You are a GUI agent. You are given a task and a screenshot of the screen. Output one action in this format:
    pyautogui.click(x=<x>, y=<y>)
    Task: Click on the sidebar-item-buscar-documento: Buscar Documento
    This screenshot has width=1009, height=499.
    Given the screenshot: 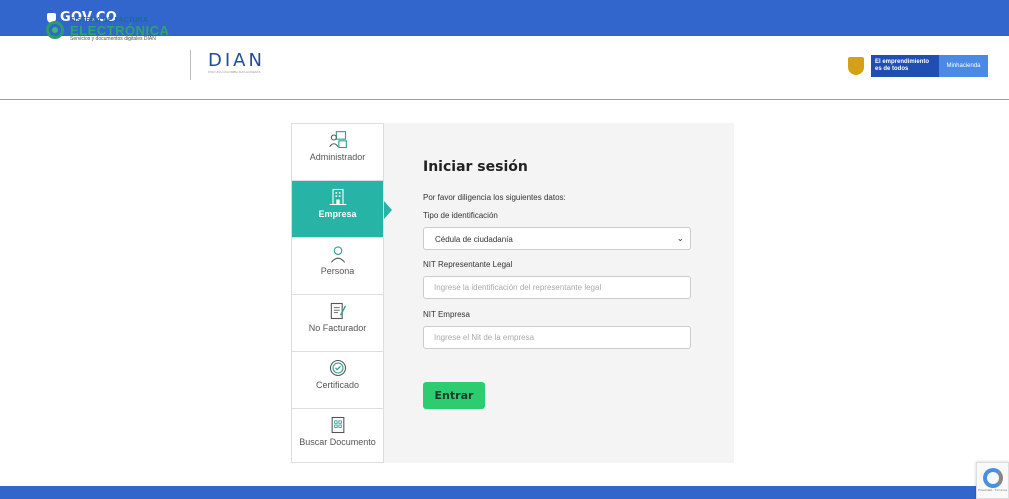 What is the action you would take?
    pyautogui.click(x=337, y=437)
    